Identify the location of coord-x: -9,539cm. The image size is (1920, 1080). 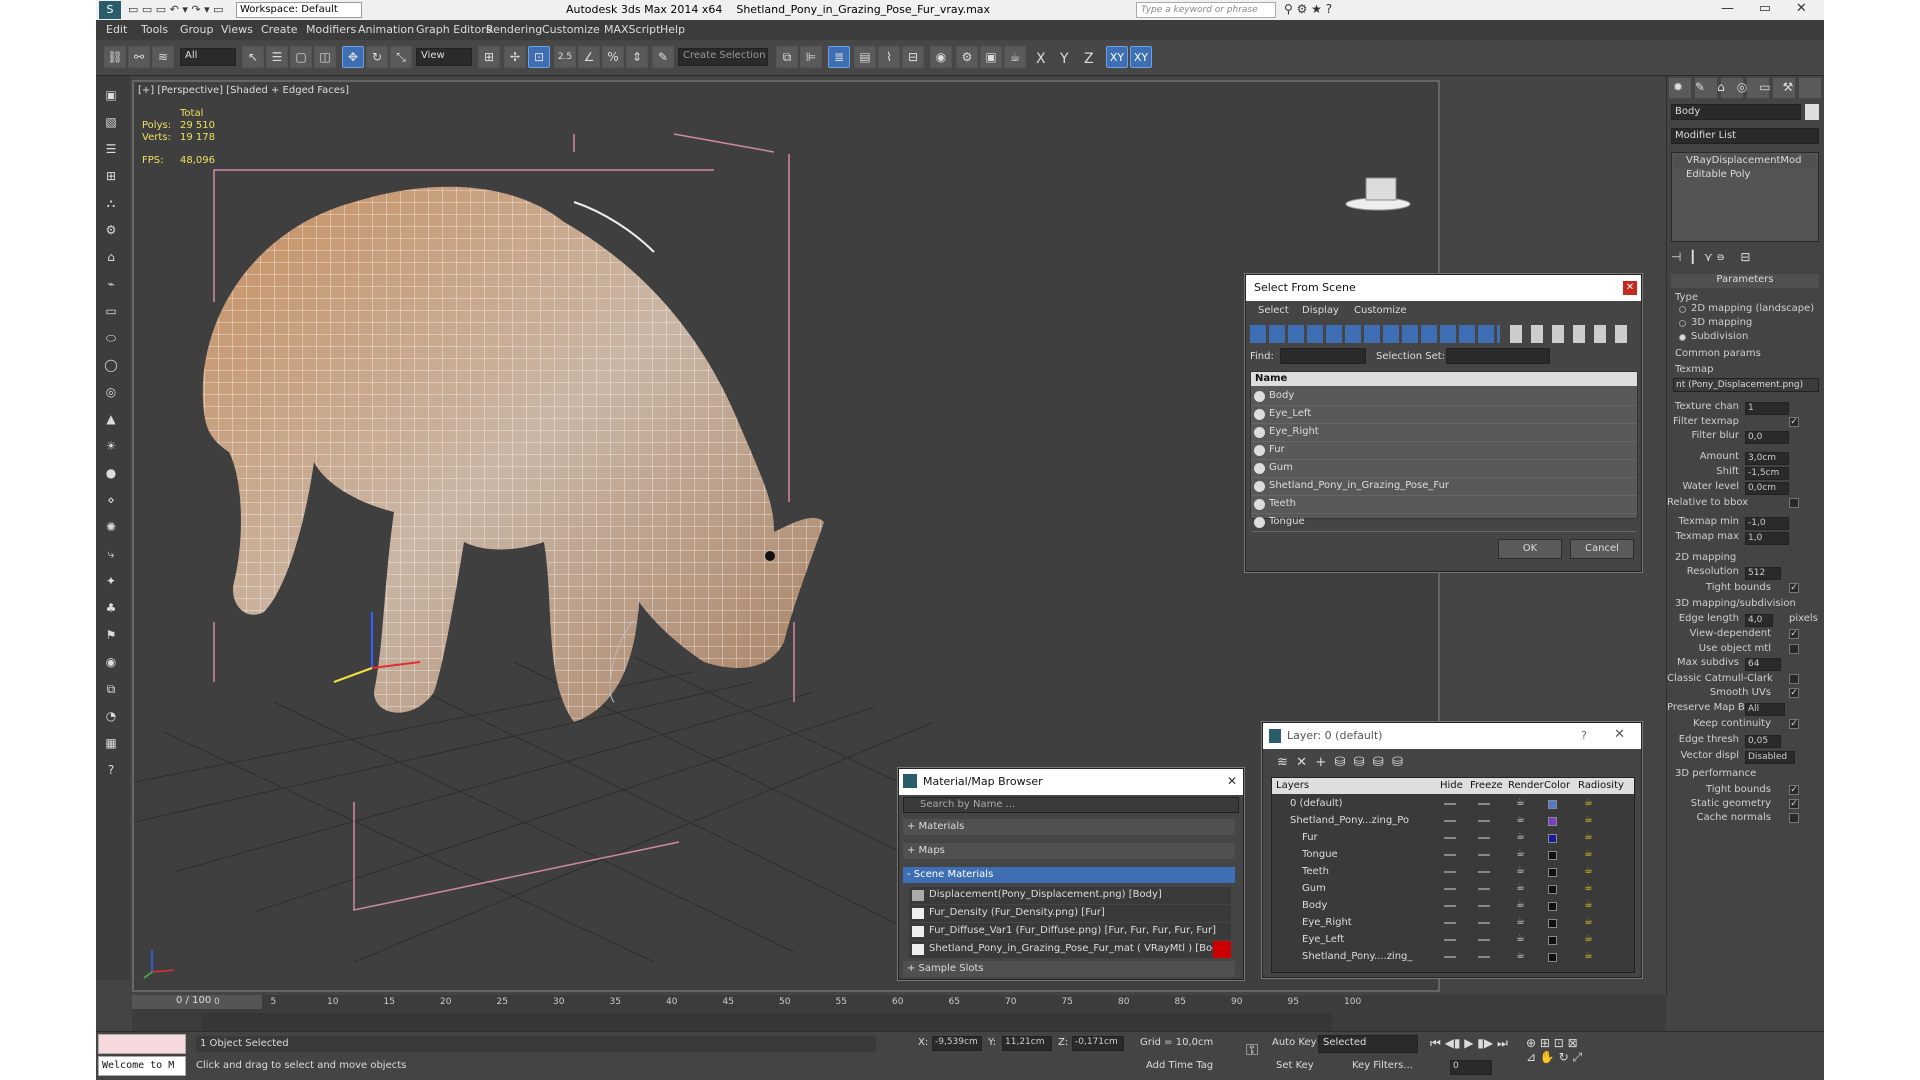
(957, 1043).